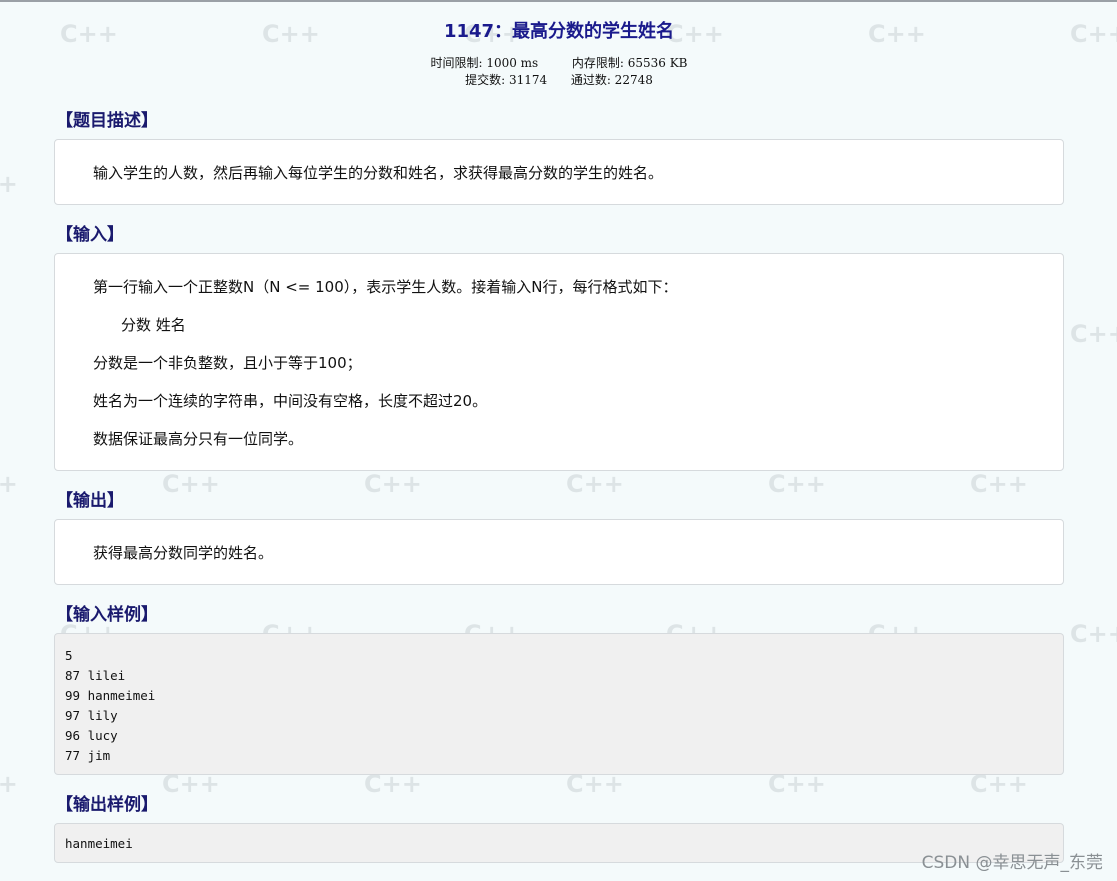 This screenshot has width=1117, height=881. Describe the element at coordinates (91, 715) in the screenshot. I see `code-line: 97 lily` at that location.